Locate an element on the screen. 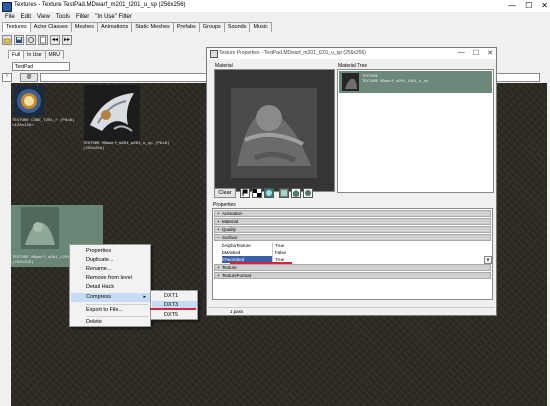  menu-in-use-filter: "In Use" Filter is located at coordinates (113, 17).